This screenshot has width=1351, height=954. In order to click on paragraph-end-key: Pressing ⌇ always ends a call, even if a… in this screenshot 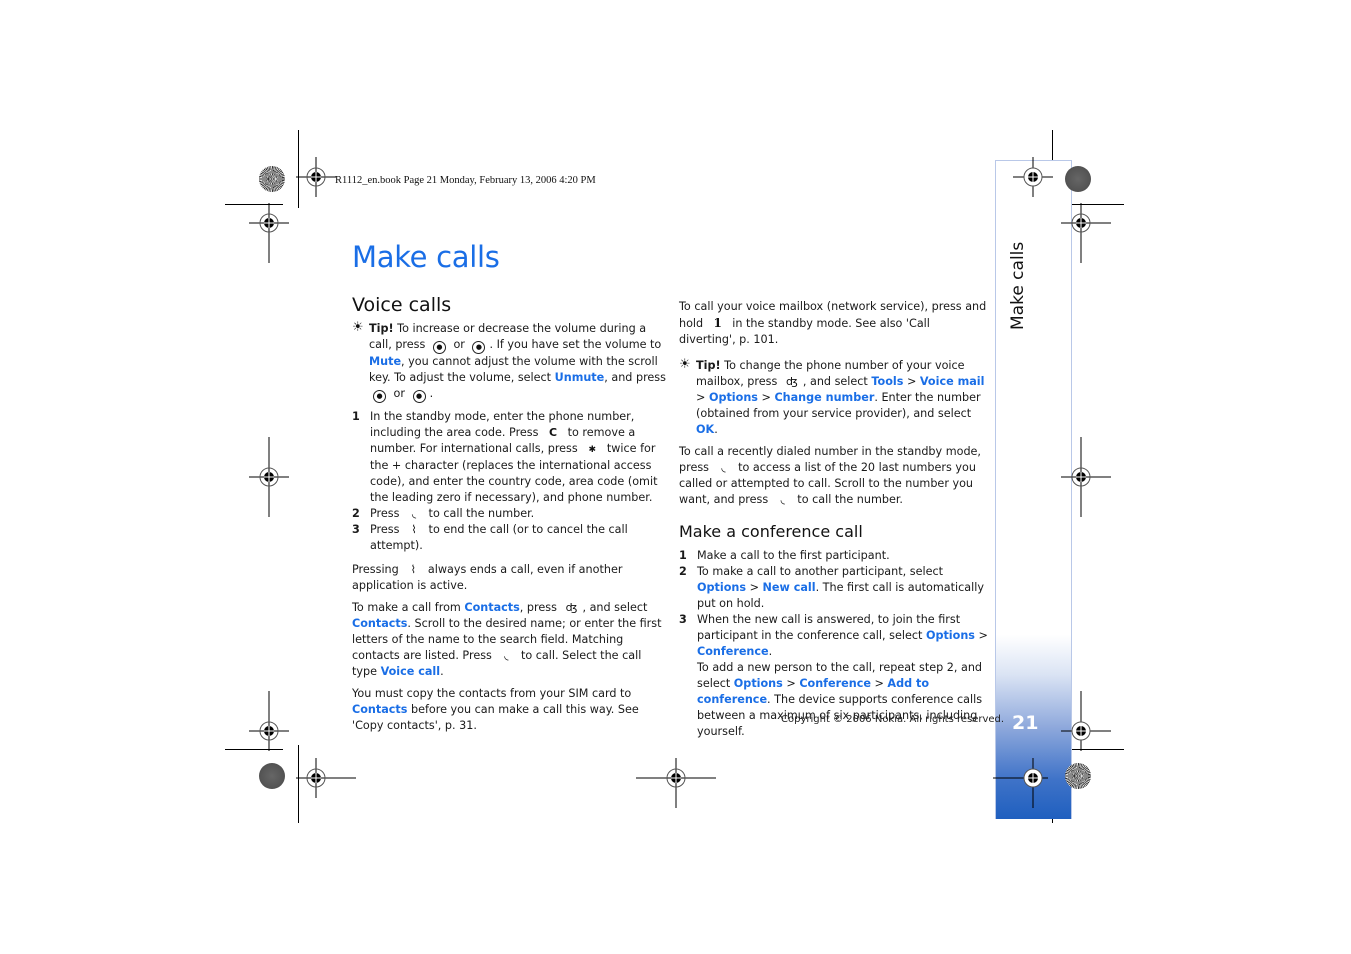, I will do `click(509, 578)`.